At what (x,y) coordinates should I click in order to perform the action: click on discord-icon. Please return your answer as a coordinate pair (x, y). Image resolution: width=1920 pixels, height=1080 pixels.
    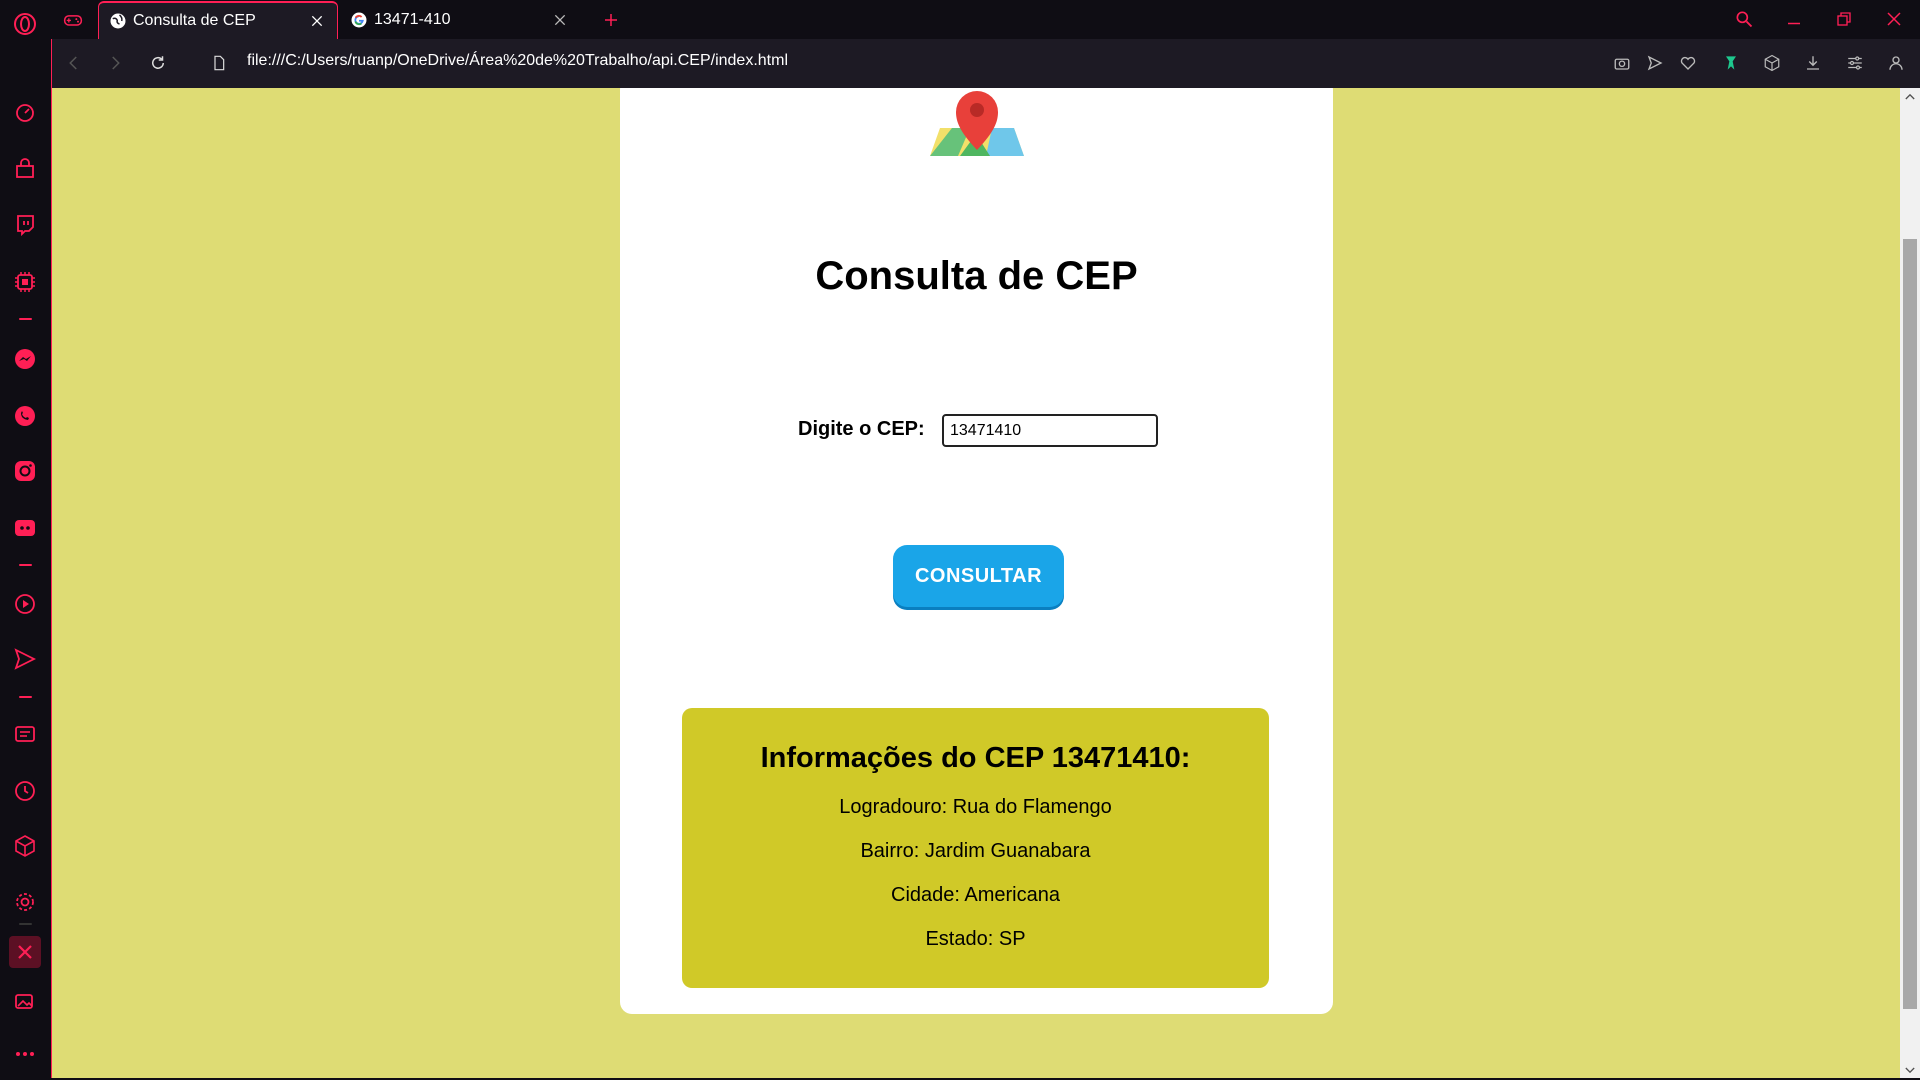
    Looking at the image, I should click on (25, 528).